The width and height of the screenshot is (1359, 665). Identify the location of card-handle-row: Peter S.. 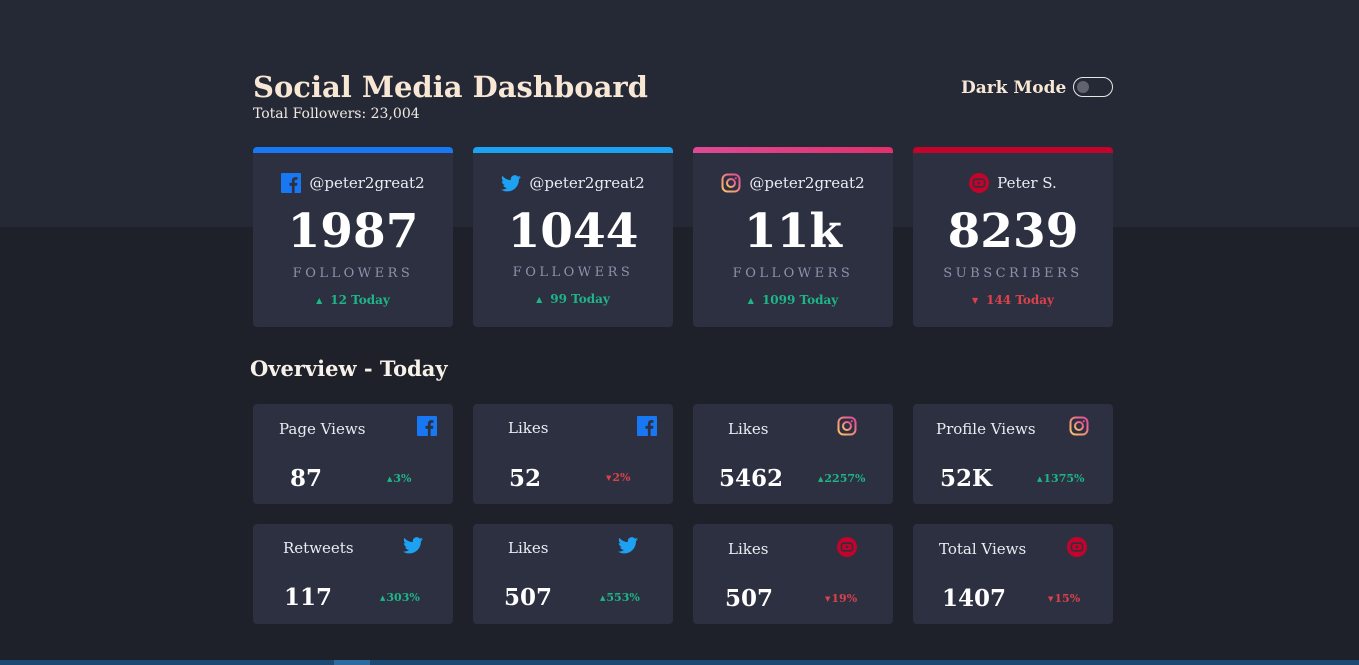
(1013, 183).